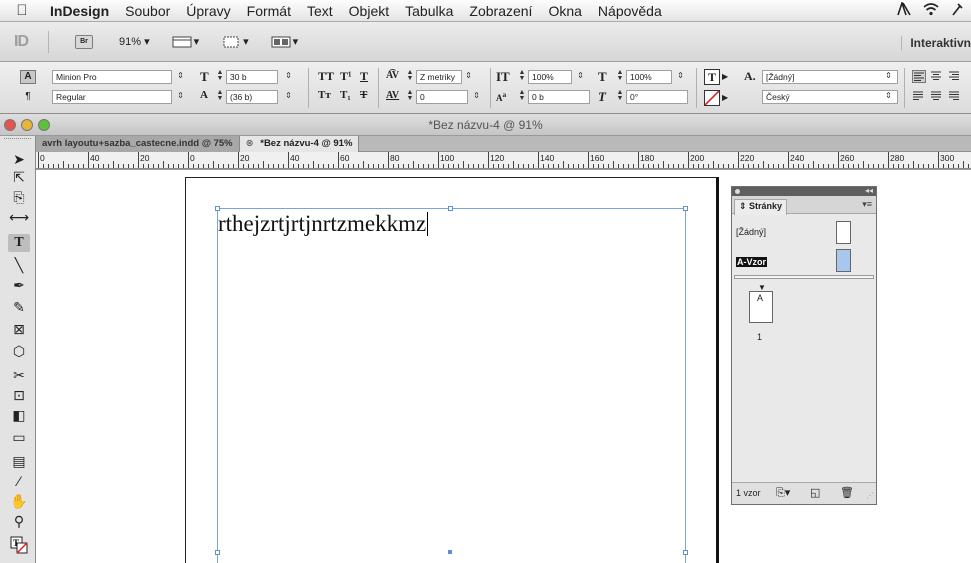 This screenshot has width=971, height=563. What do you see at coordinates (442, 97) in the screenshot?
I see `tracking-field: 0` at bounding box center [442, 97].